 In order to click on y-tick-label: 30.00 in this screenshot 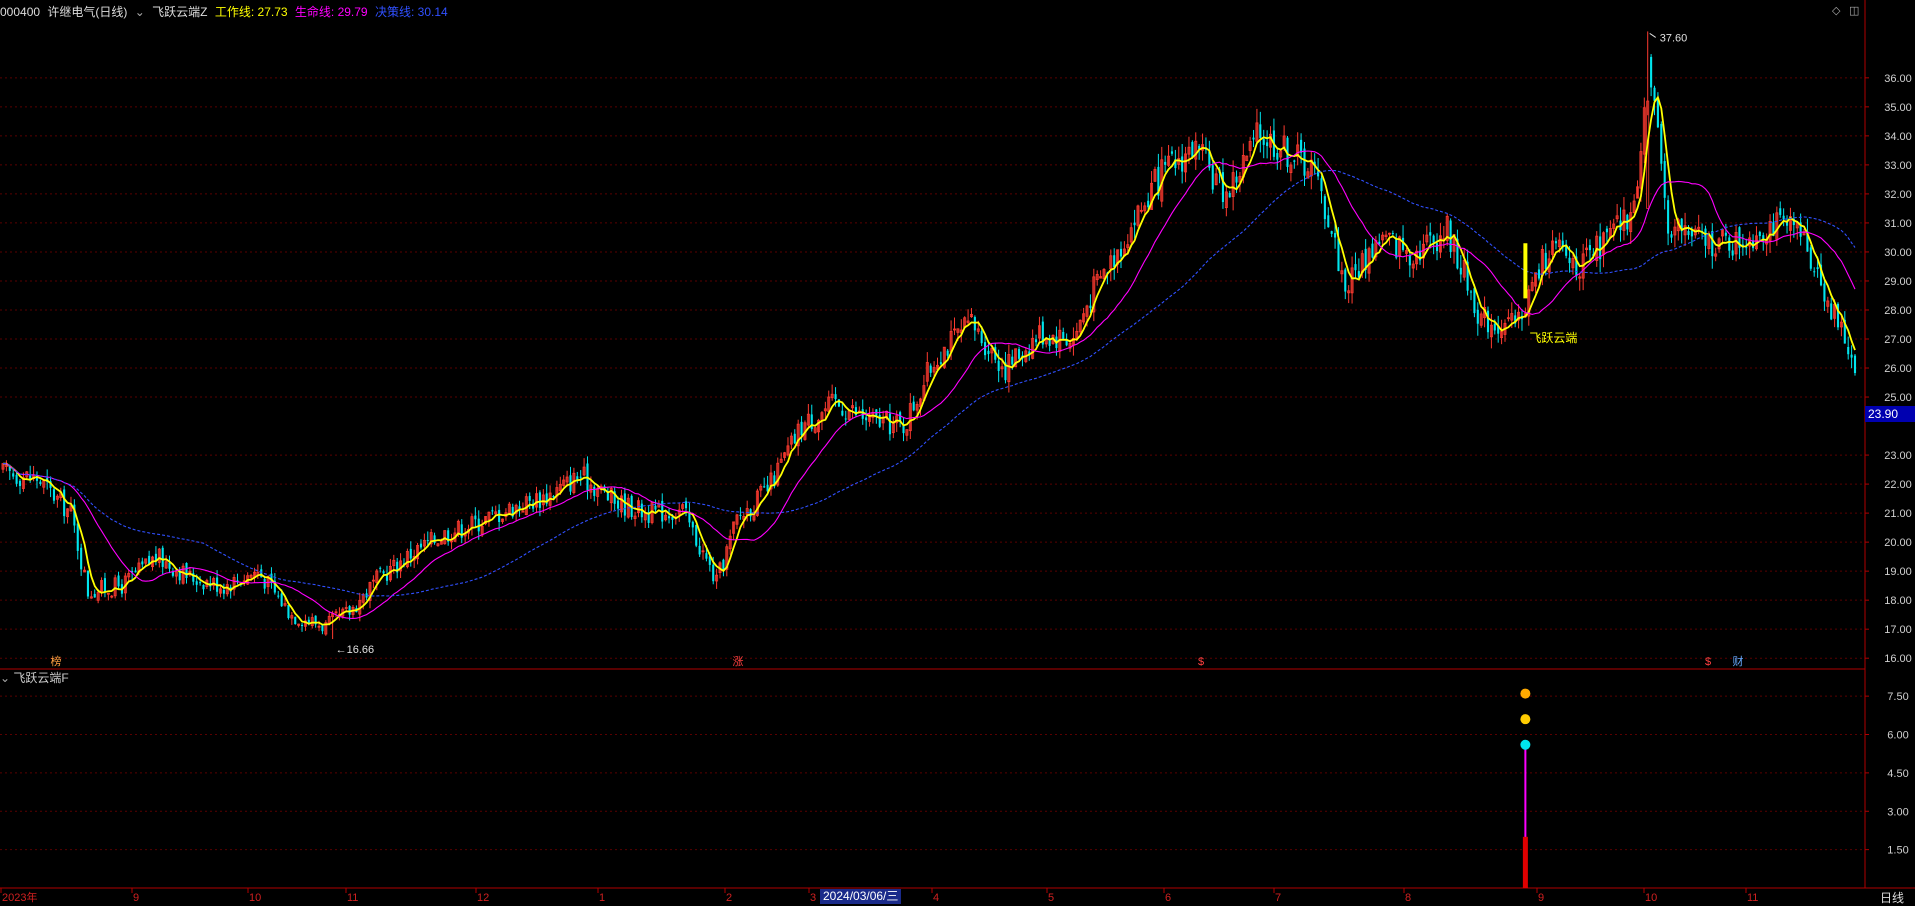, I will do `click(1898, 253)`.